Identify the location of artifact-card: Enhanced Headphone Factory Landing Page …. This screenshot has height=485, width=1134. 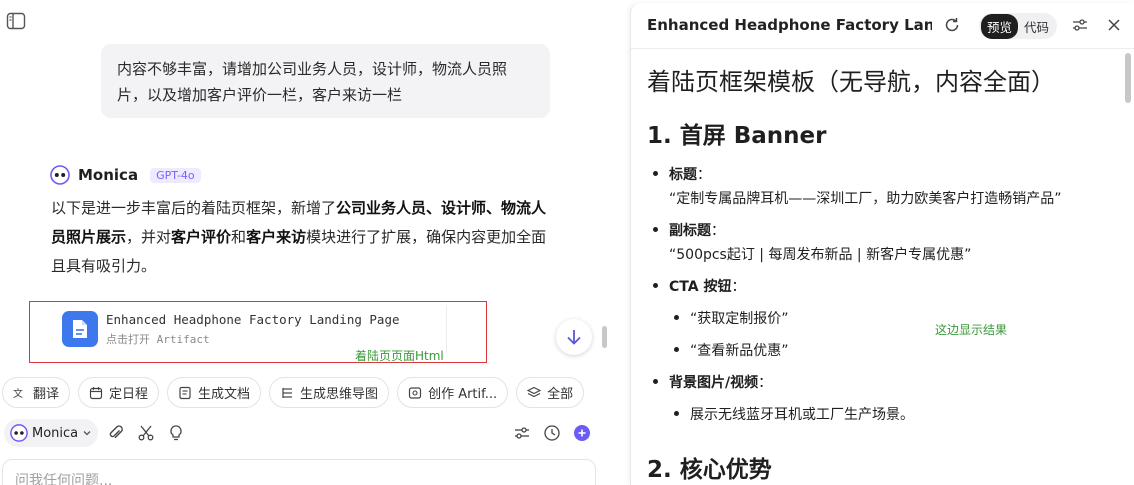
(249, 329).